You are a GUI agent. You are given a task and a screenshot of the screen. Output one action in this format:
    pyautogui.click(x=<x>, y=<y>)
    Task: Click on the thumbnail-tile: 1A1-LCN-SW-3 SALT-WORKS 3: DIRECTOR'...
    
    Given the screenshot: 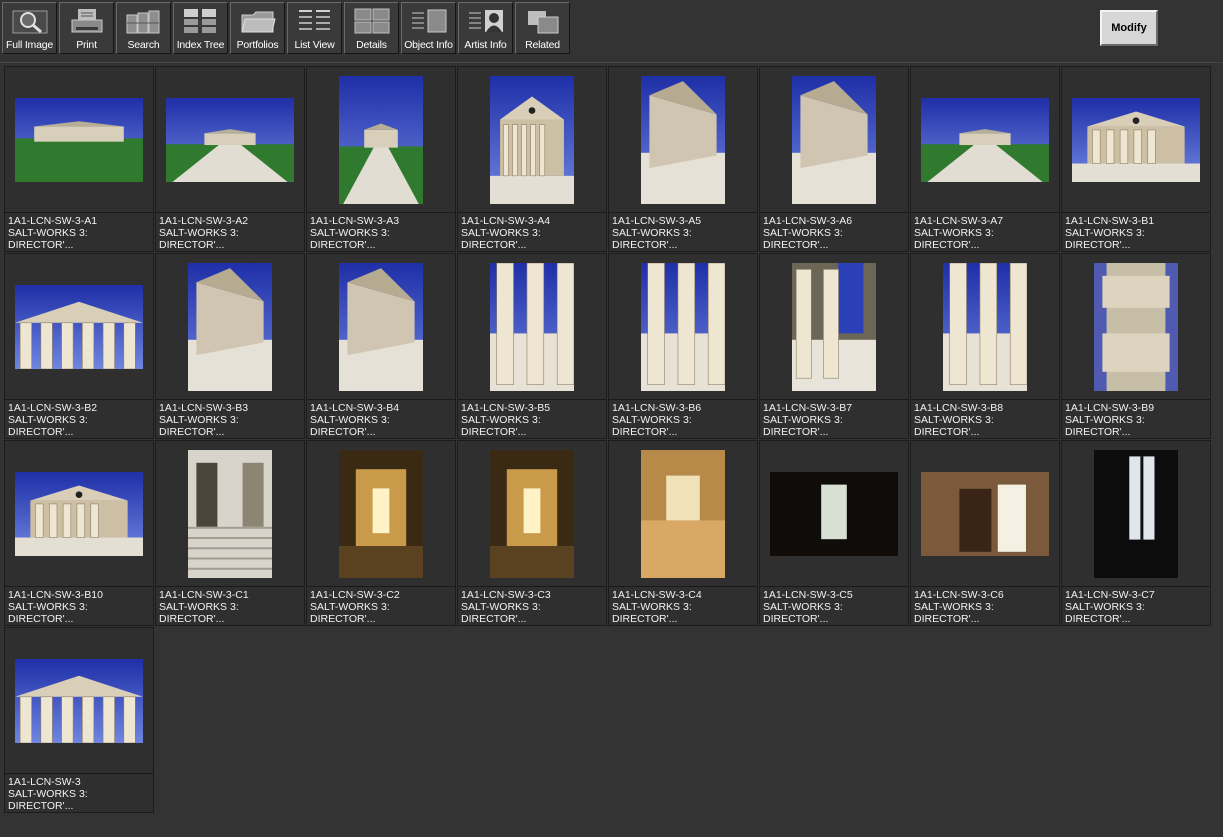 What is the action you would take?
    pyautogui.click(x=79, y=720)
    